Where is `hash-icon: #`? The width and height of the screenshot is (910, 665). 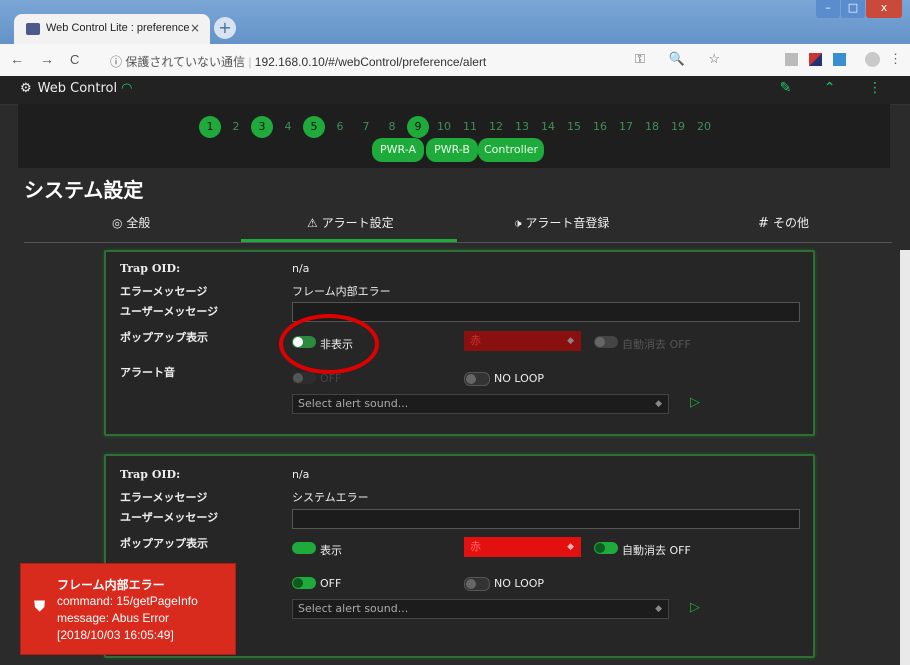 hash-icon: # is located at coordinates (763, 223).